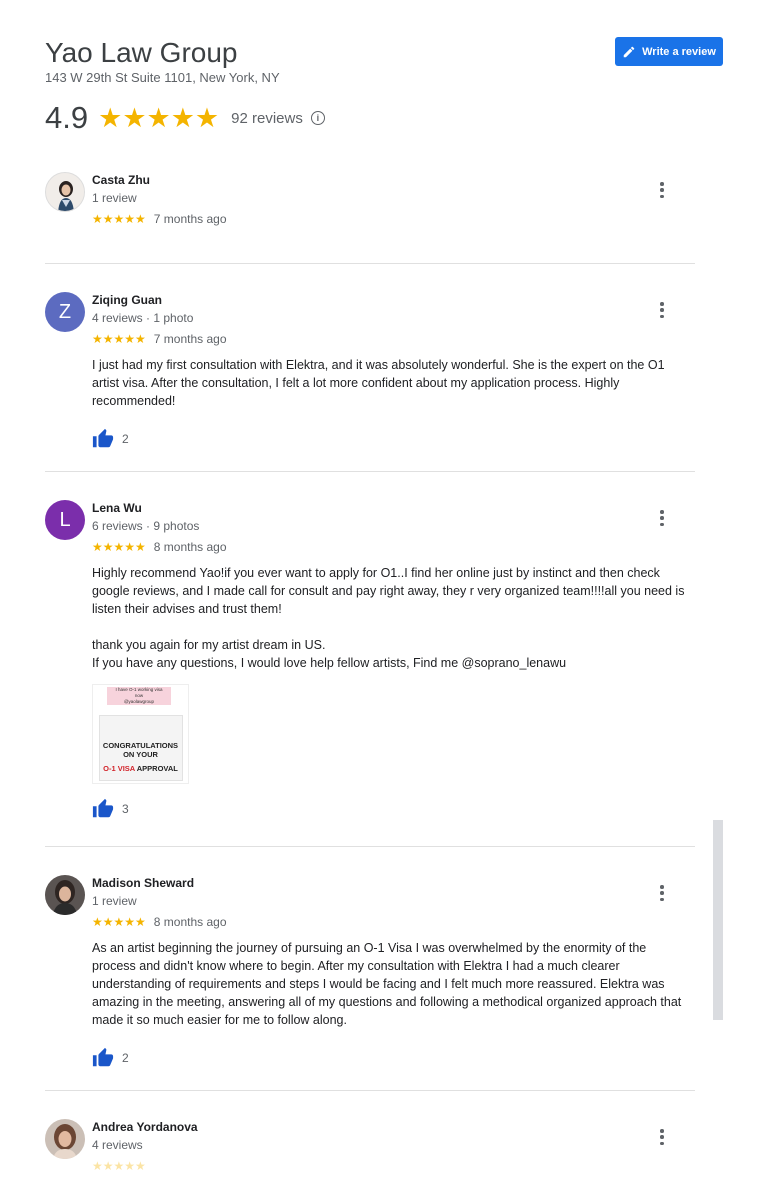  Describe the element at coordinates (392, 1166) in the screenshot. I see `review-rating: ★★★★★` at that location.